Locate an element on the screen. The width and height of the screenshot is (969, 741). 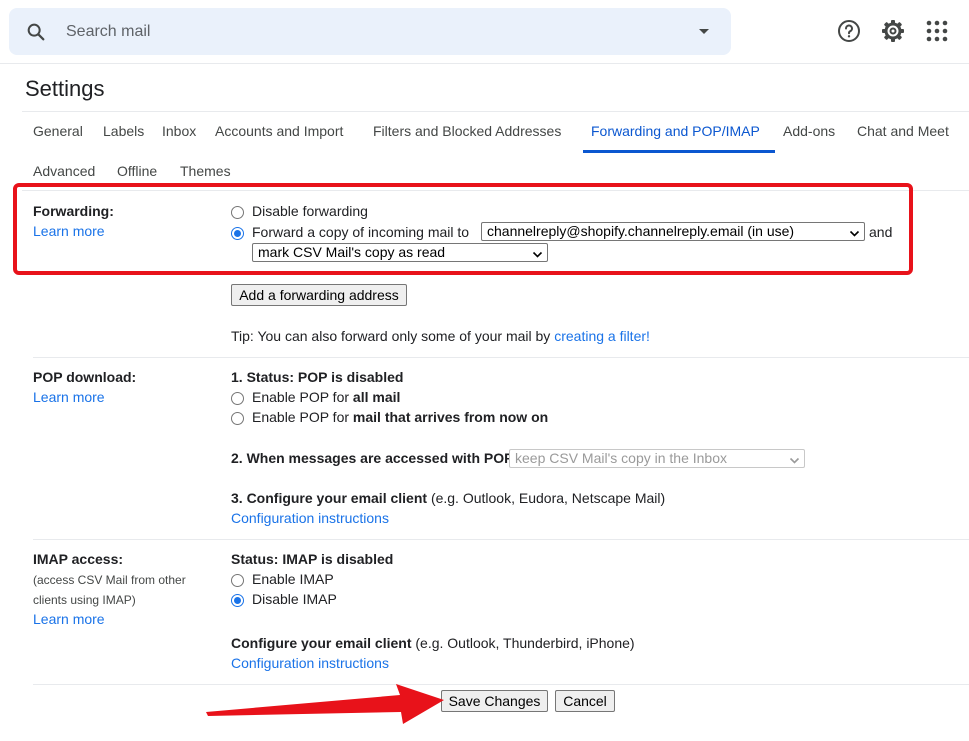
active-tab-indicator is located at coordinates (679, 151).